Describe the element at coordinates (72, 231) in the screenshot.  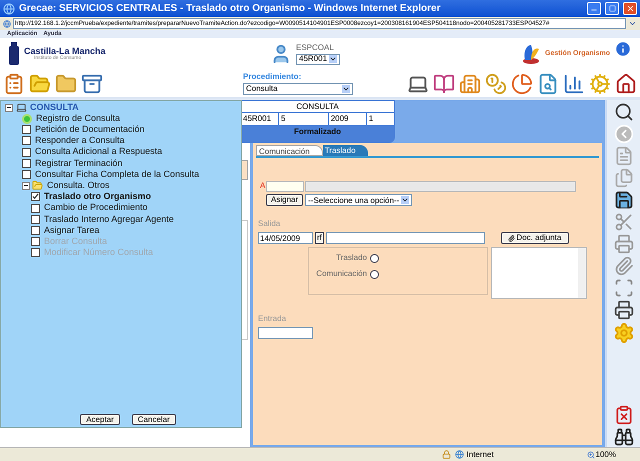
I see `tree-item-label: Asignar Tarea` at that location.